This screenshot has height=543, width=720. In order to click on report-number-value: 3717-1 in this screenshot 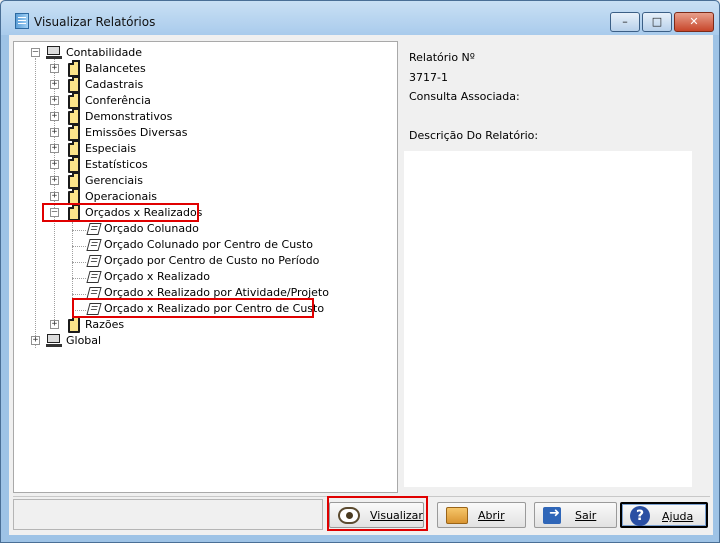, I will do `click(428, 77)`.